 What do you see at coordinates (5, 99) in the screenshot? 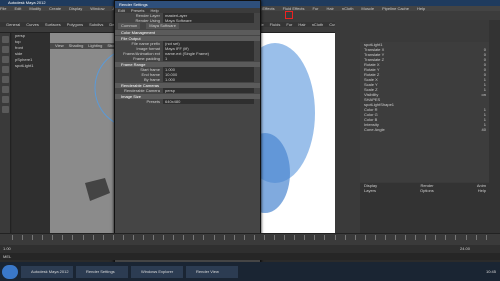
I see `layout-single-icon` at bounding box center [5, 99].